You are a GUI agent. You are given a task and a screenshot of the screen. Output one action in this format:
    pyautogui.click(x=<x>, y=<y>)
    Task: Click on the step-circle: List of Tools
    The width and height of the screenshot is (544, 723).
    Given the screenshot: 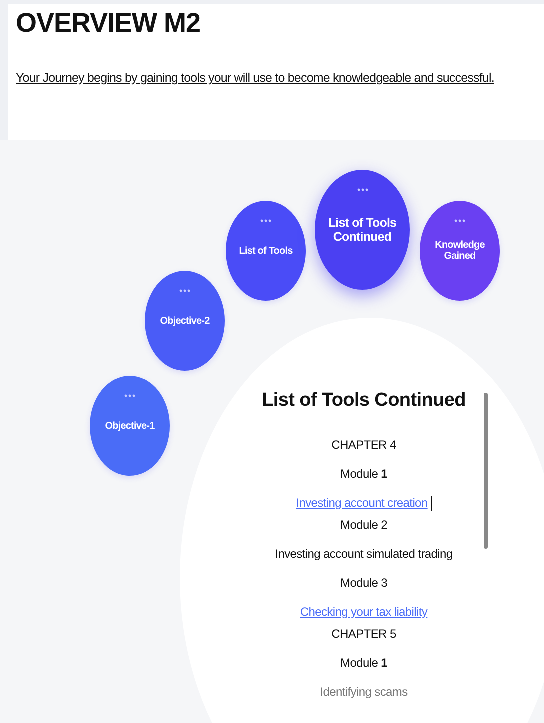 What is the action you would take?
    pyautogui.click(x=266, y=251)
    